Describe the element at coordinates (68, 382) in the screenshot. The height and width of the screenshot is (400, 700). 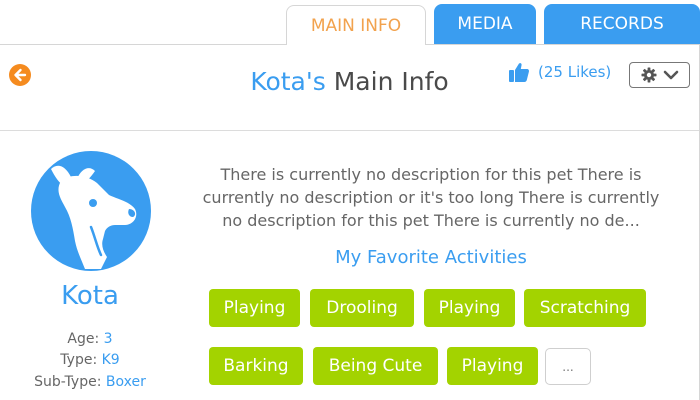
I see `subtype-label: Sub-Type:` at that location.